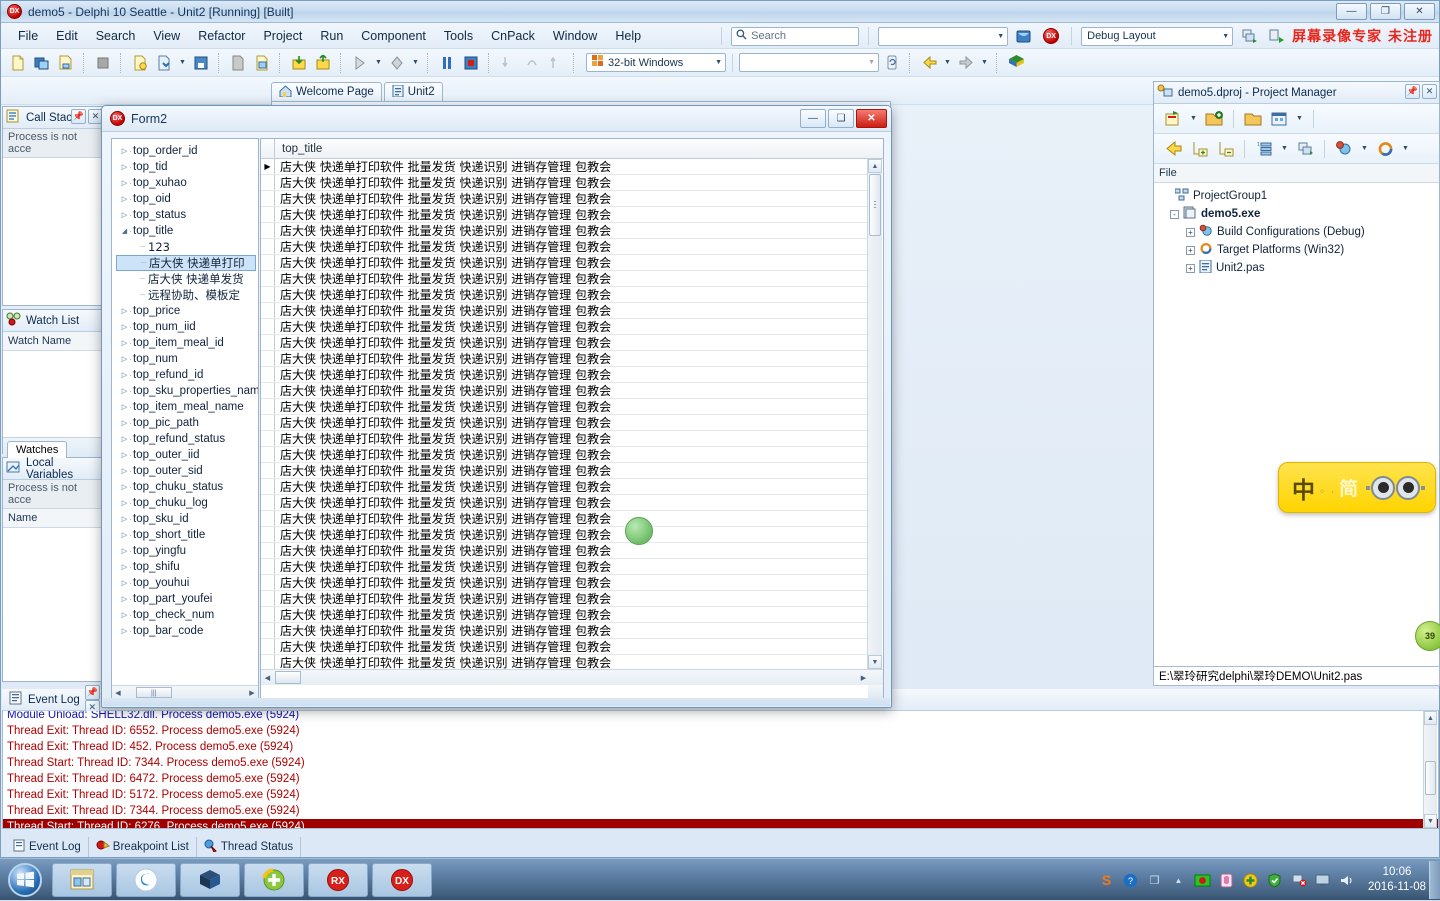 The width and height of the screenshot is (1440, 901). What do you see at coordinates (140, 63) in the screenshot?
I see `new-unit-icon` at bounding box center [140, 63].